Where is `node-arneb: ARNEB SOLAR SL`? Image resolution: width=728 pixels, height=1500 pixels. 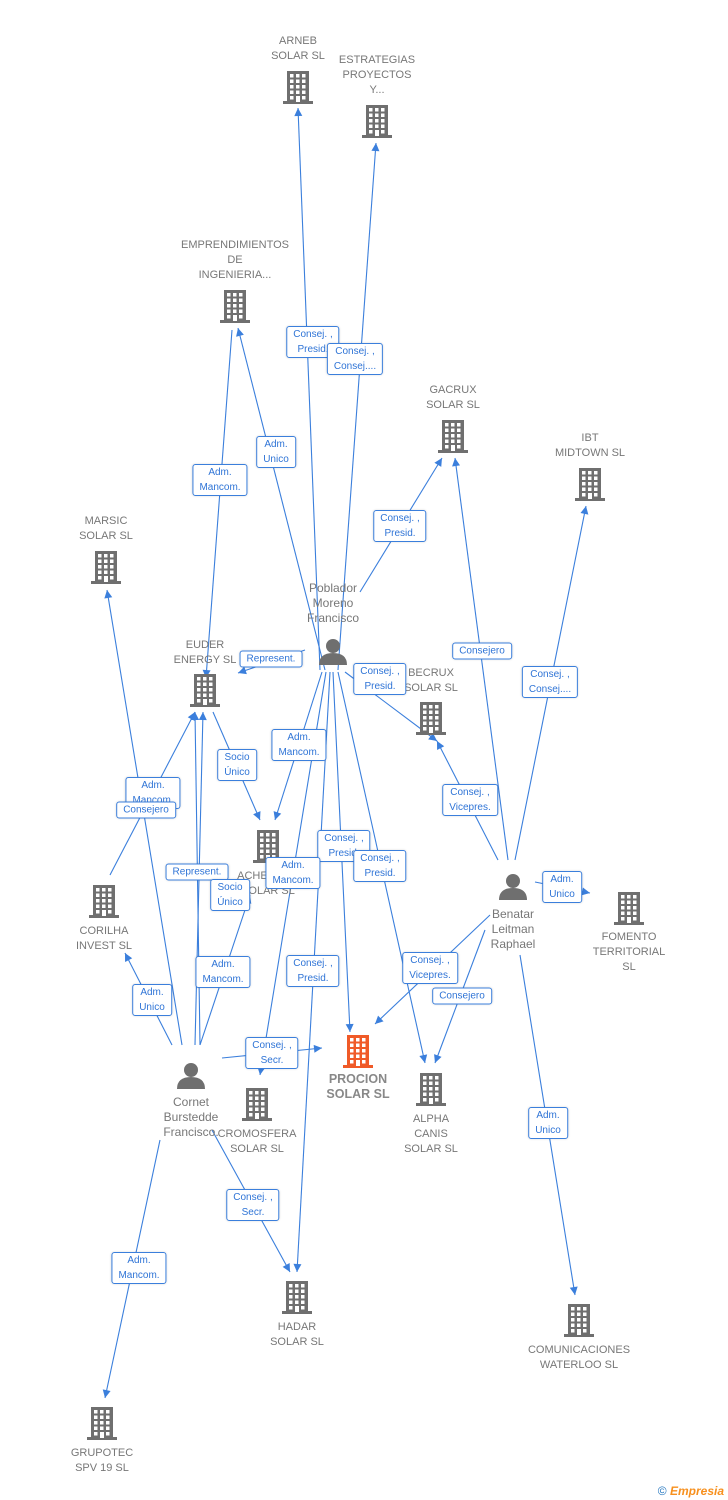
node-arneb: ARNEB SOLAR SL is located at coordinates (298, 49).